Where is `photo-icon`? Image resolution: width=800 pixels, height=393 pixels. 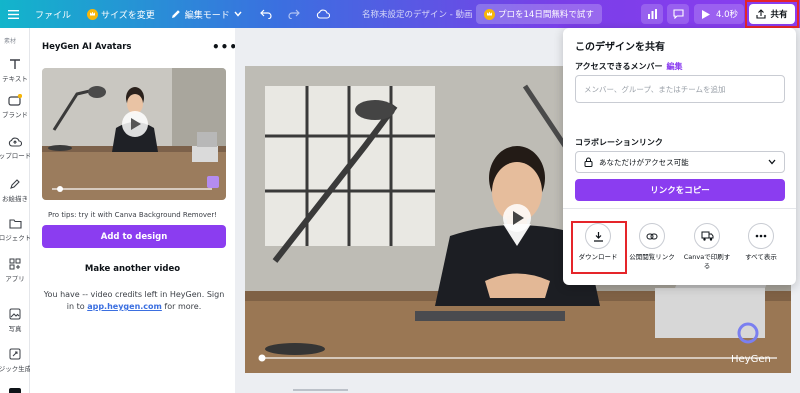 photo-icon is located at coordinates (15, 314).